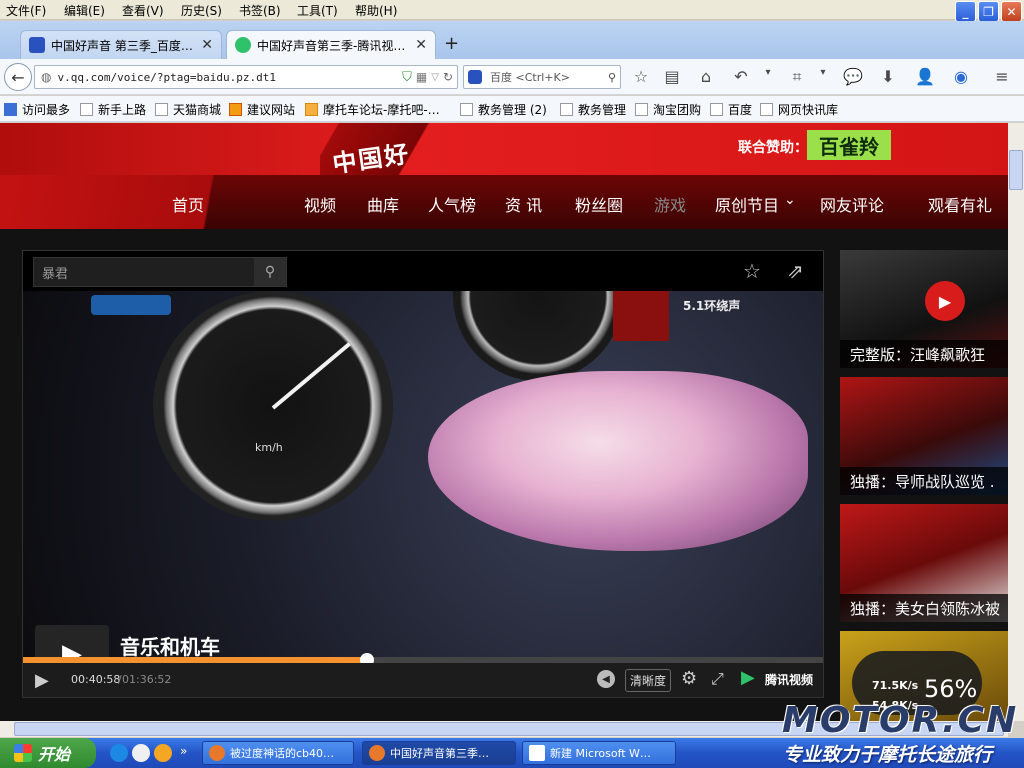  Describe the element at coordinates (170, 646) in the screenshot. I see `video-title: 音乐和机车` at that location.